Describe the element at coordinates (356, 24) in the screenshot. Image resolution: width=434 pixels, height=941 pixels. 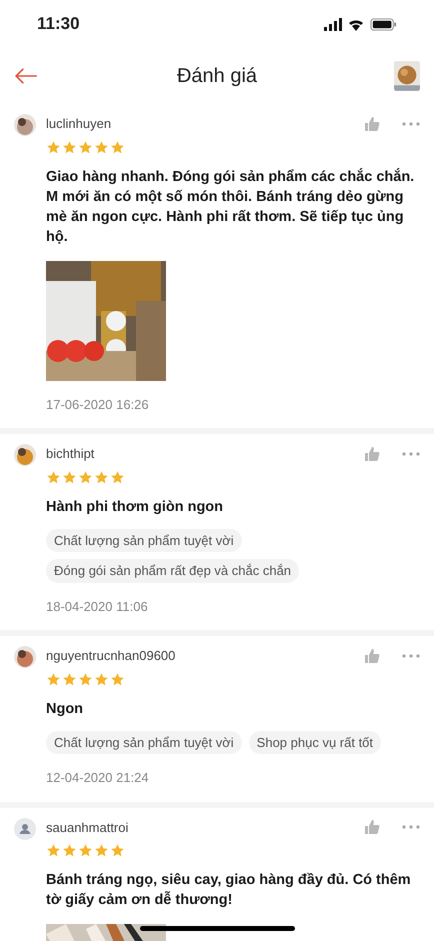
I see `wifi-icon` at that location.